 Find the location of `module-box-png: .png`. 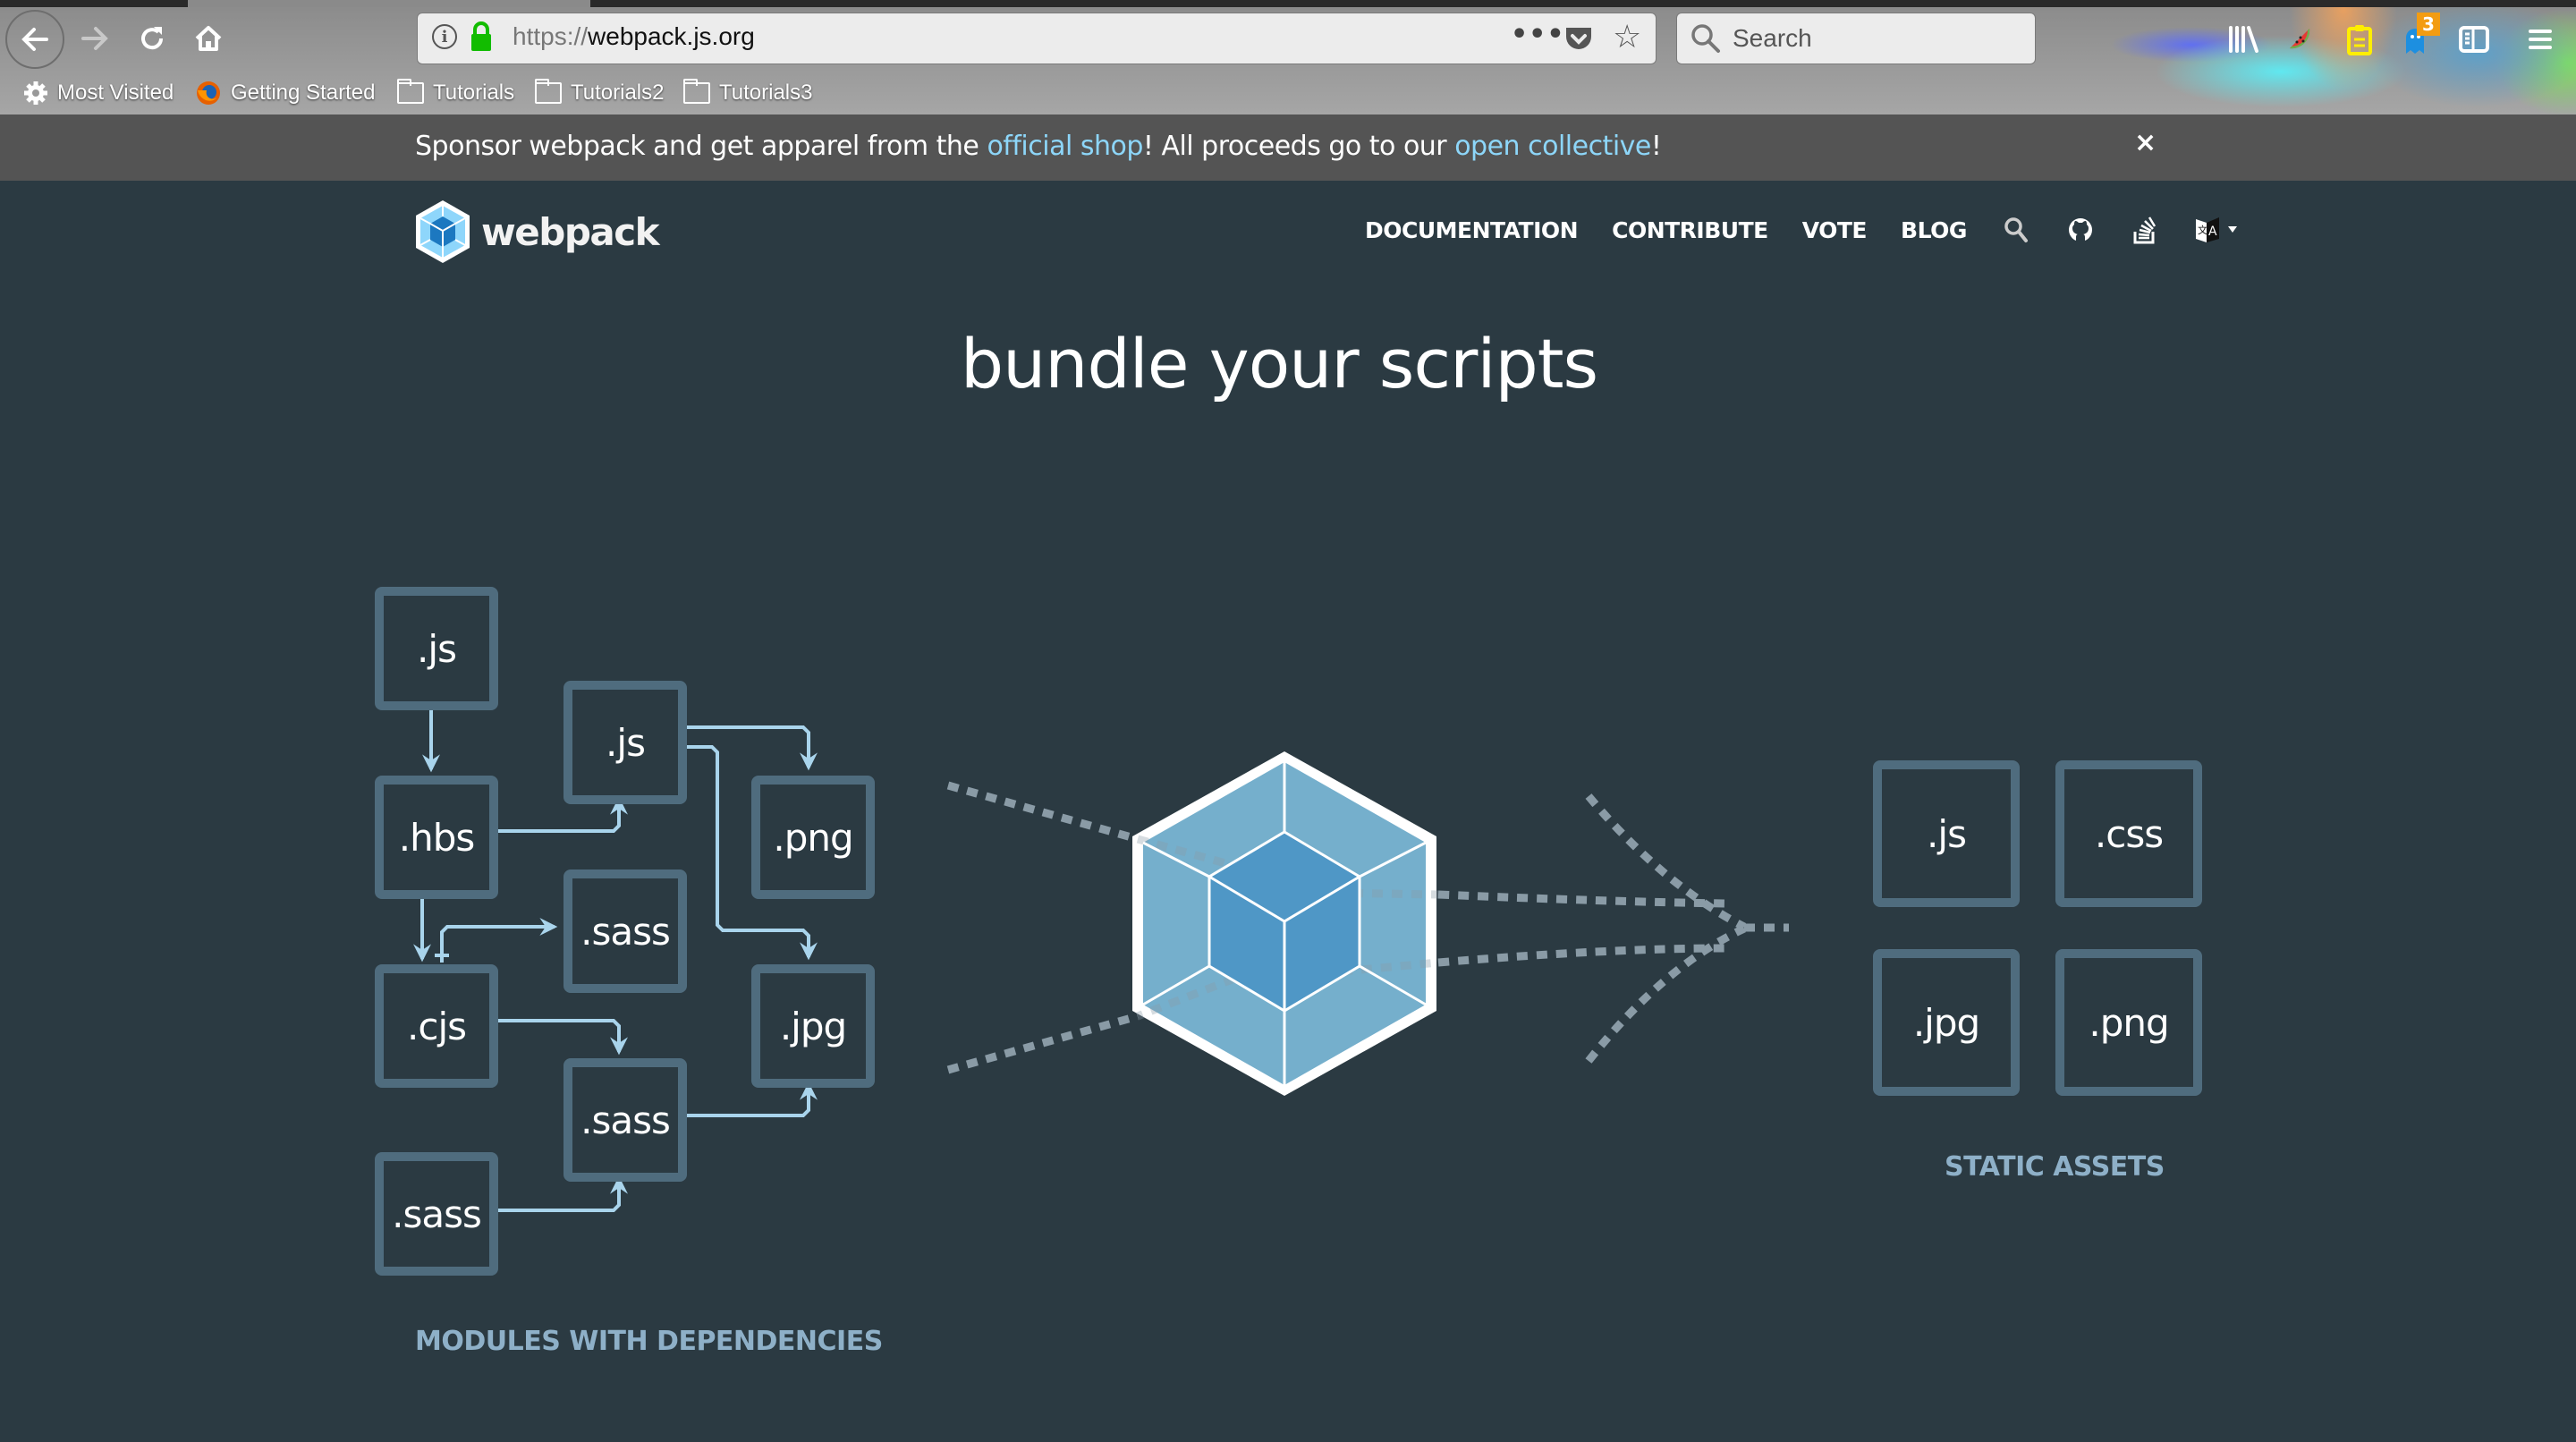

module-box-png: .png is located at coordinates (813, 837).